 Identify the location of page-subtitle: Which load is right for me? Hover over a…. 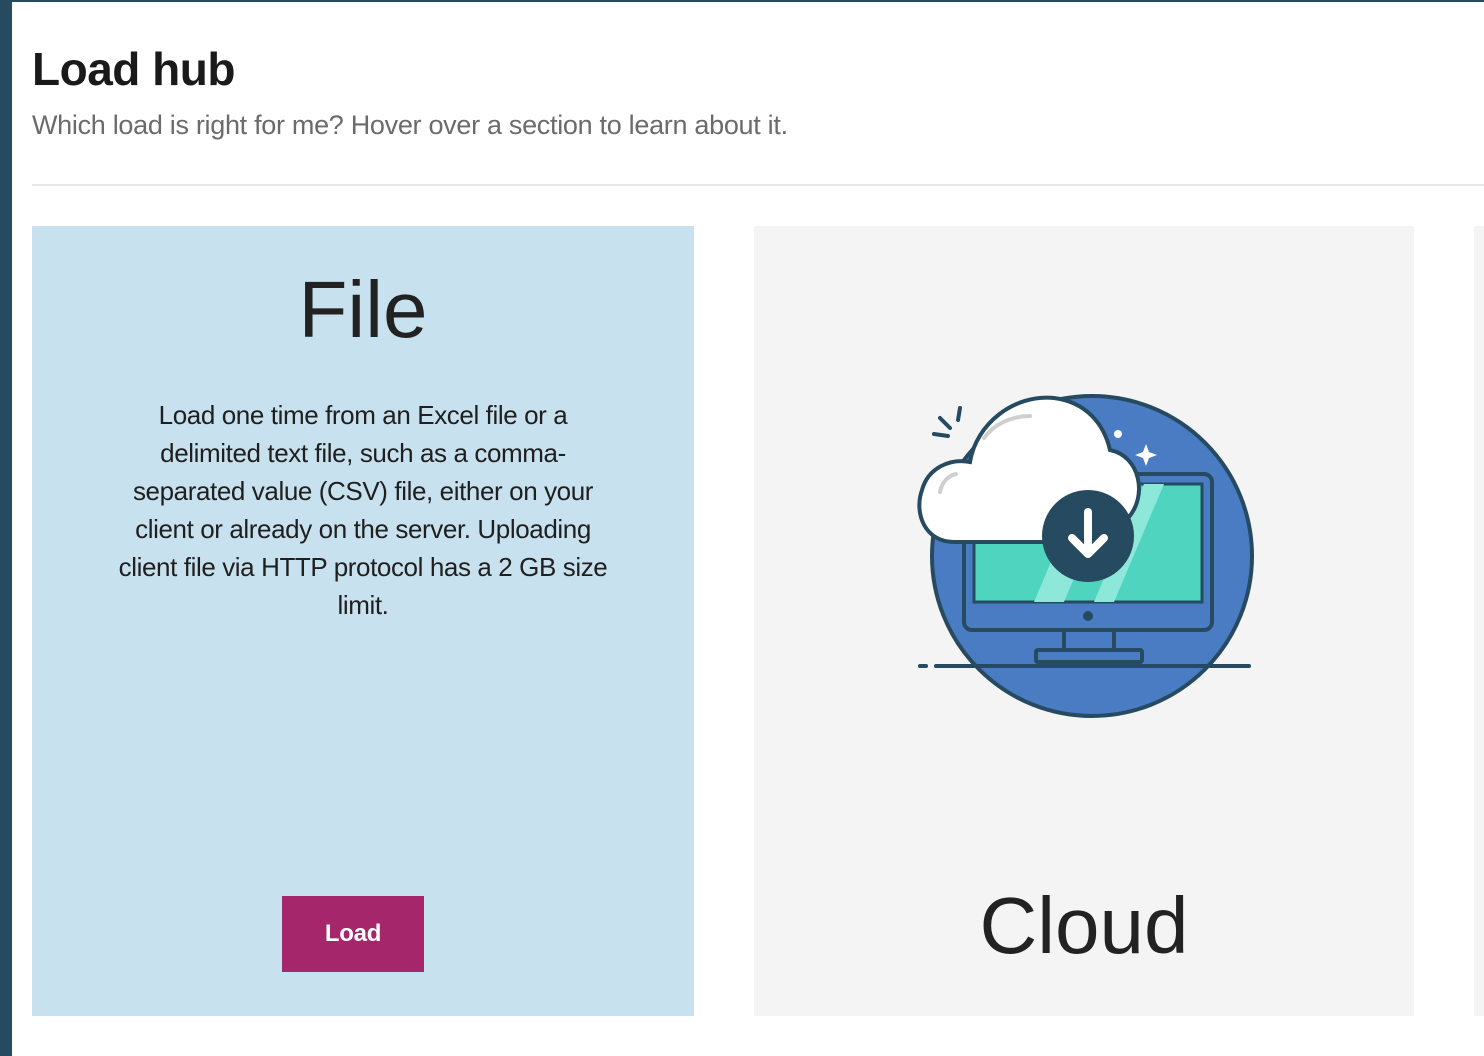
(410, 125).